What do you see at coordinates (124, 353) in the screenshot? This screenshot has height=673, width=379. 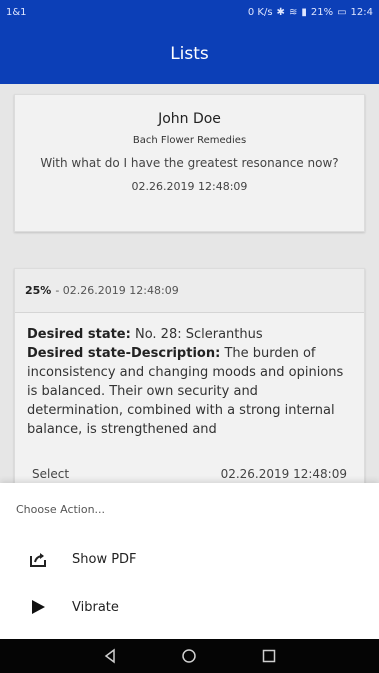 I see `description-label: Desired state-Description:` at bounding box center [124, 353].